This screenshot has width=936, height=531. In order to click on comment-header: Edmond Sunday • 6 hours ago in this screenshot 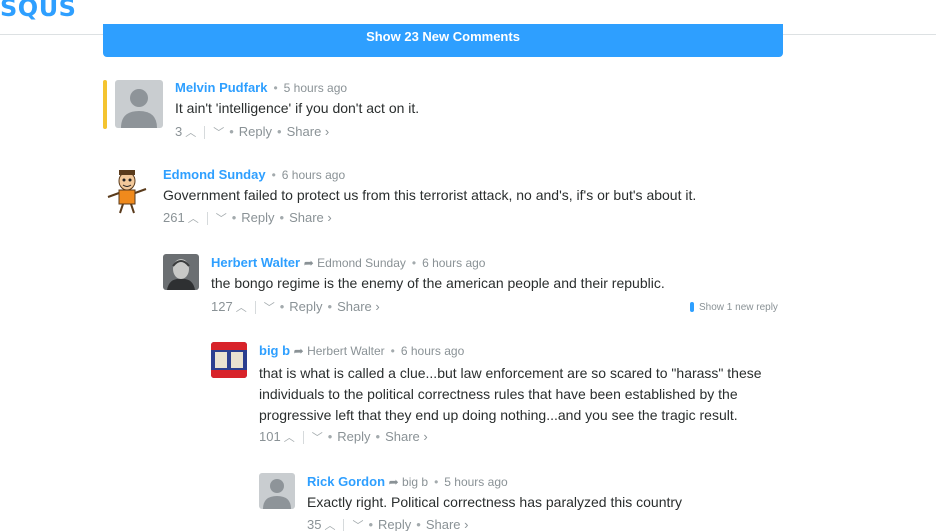, I will do `click(254, 174)`.